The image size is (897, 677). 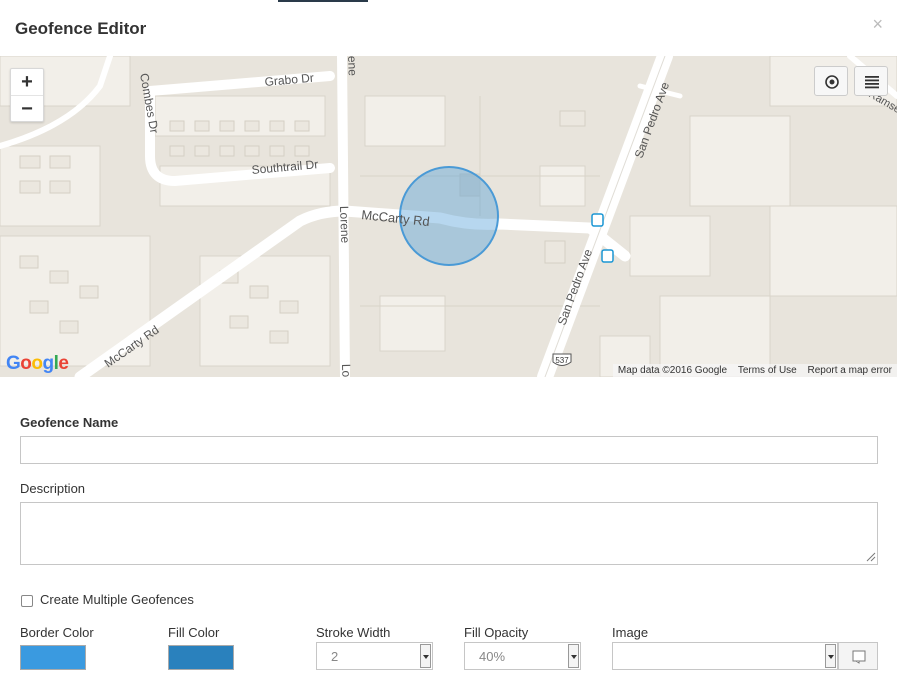 What do you see at coordinates (522, 656) in the screenshot?
I see `fill-opacity-select: 40%` at bounding box center [522, 656].